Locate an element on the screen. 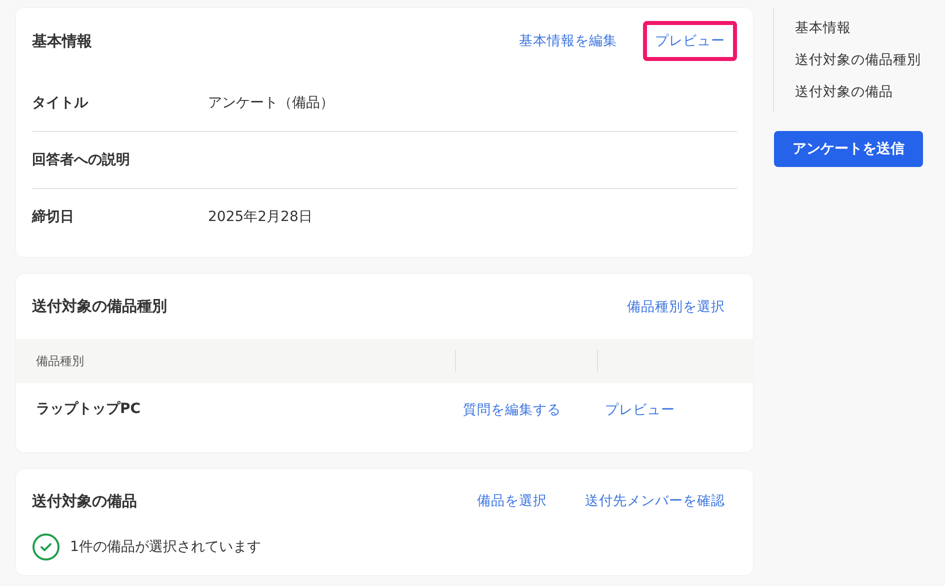 The height and width of the screenshot is (586, 945). field-value: 2025年2月28日 is located at coordinates (260, 217).